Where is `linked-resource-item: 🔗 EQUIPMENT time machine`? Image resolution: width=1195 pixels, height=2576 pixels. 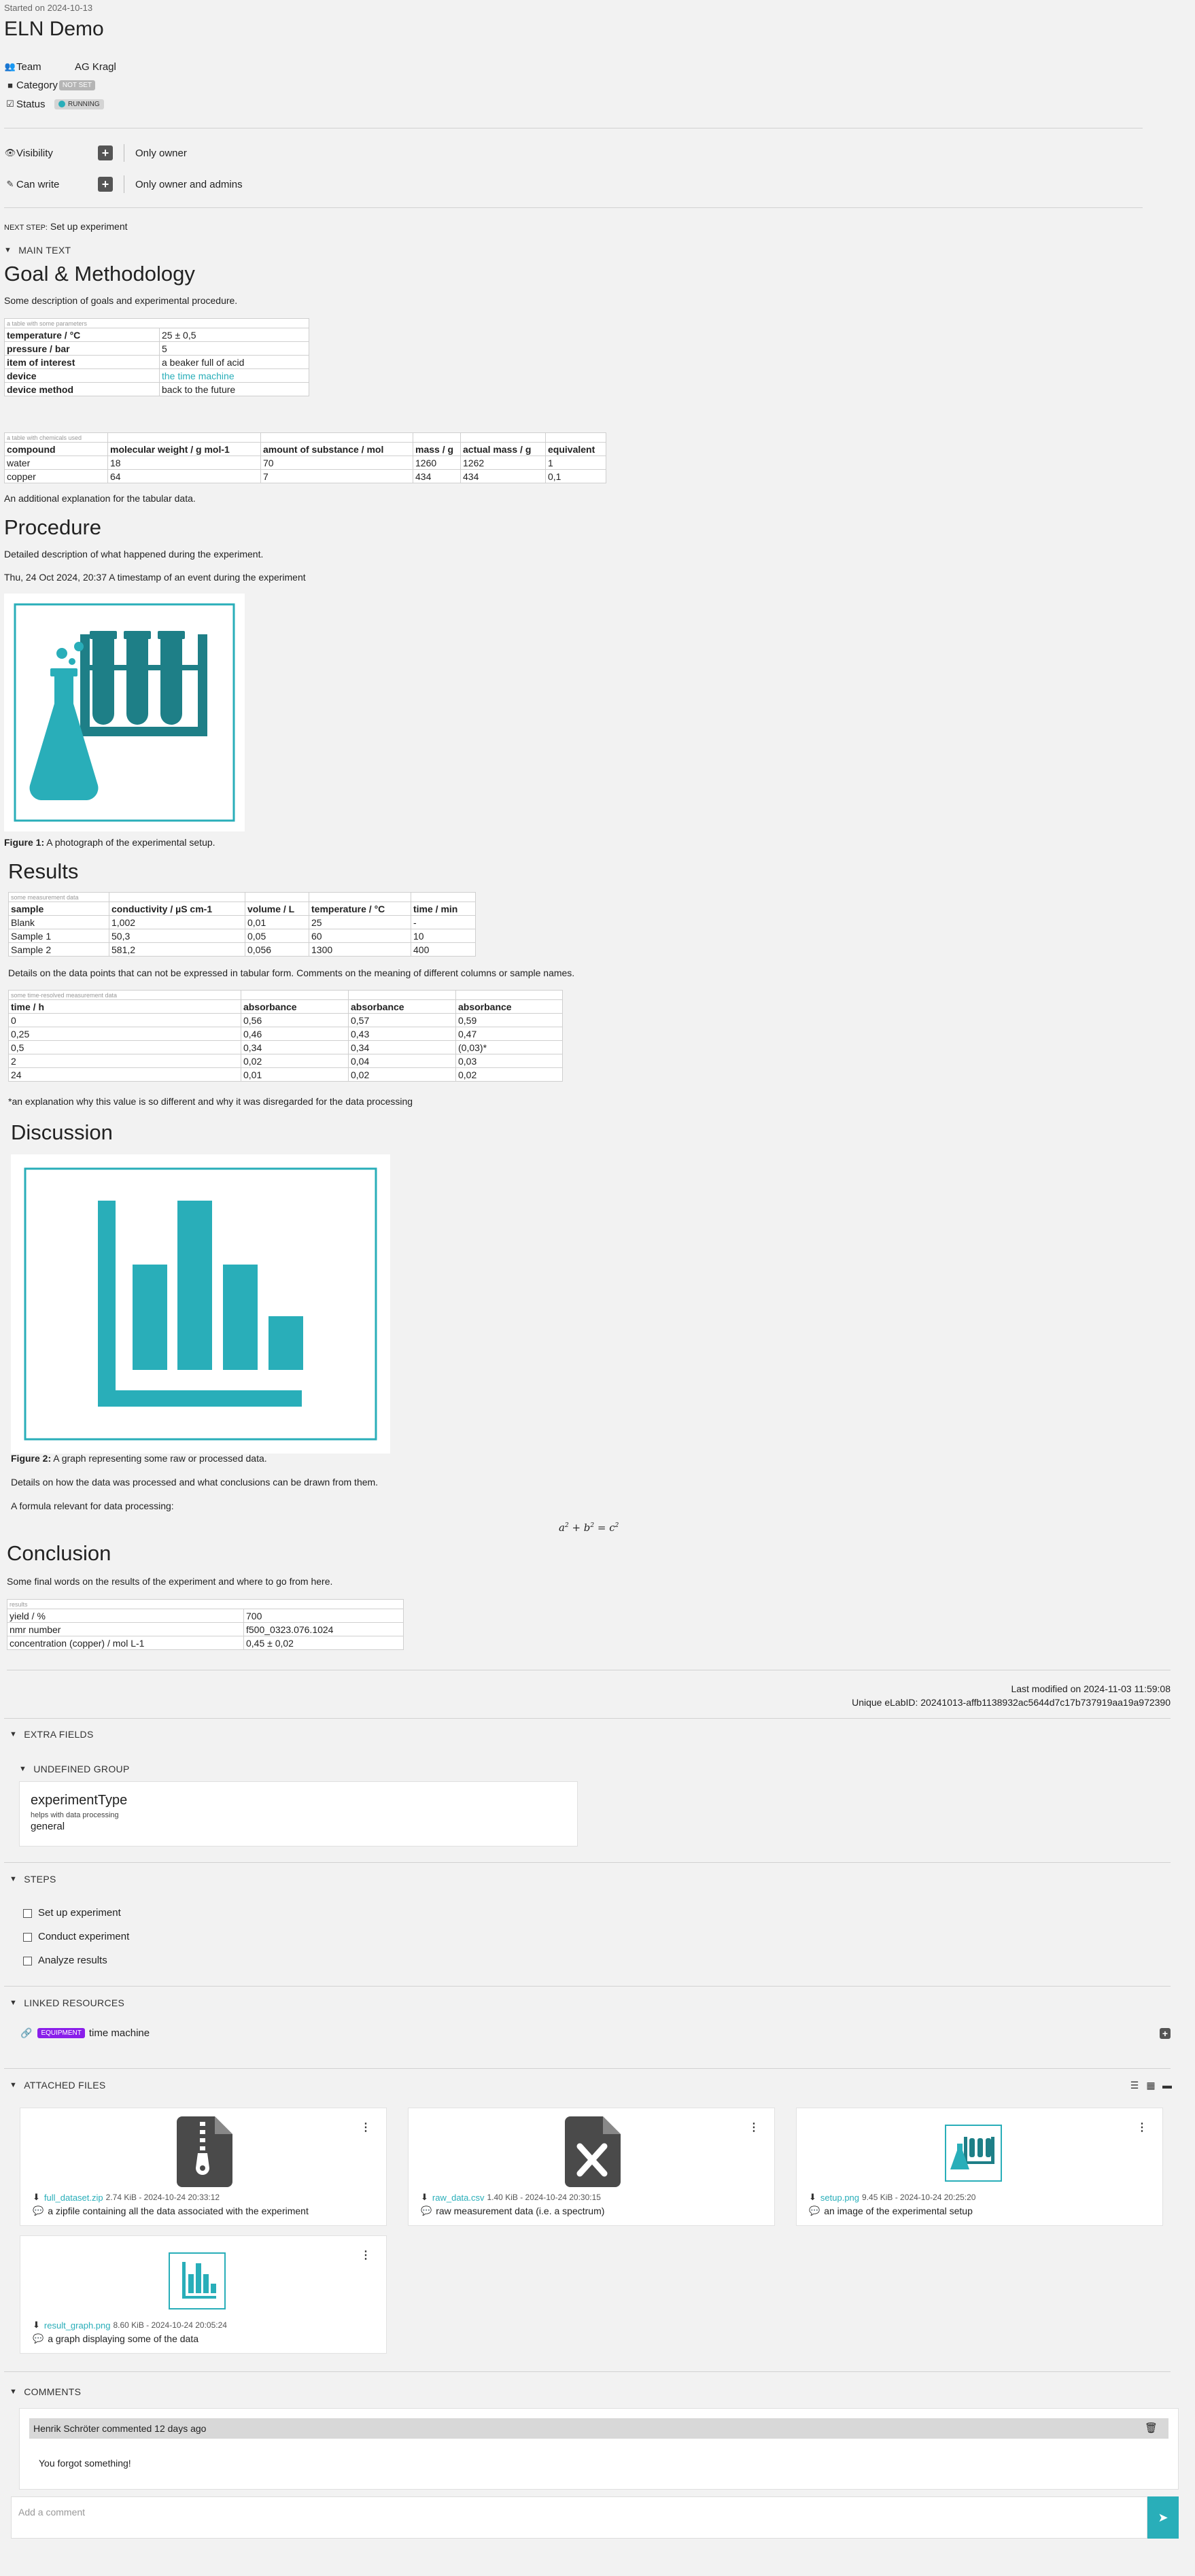 linked-resource-item: 🔗 EQUIPMENT time machine is located at coordinates (85, 2033).